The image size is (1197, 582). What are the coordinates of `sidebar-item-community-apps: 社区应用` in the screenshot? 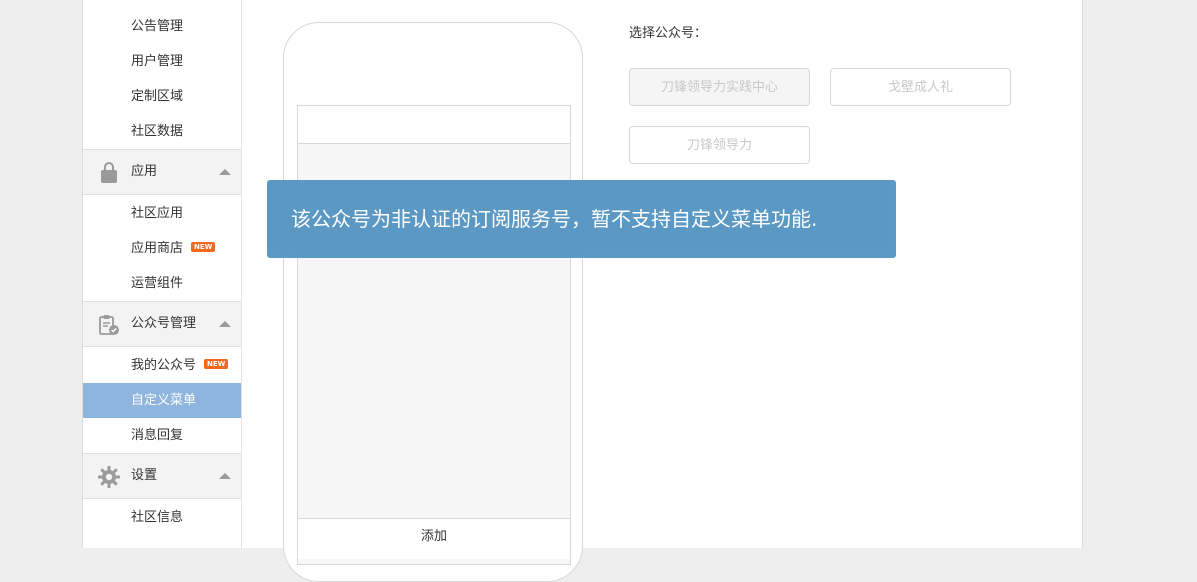 It's located at (162, 213).